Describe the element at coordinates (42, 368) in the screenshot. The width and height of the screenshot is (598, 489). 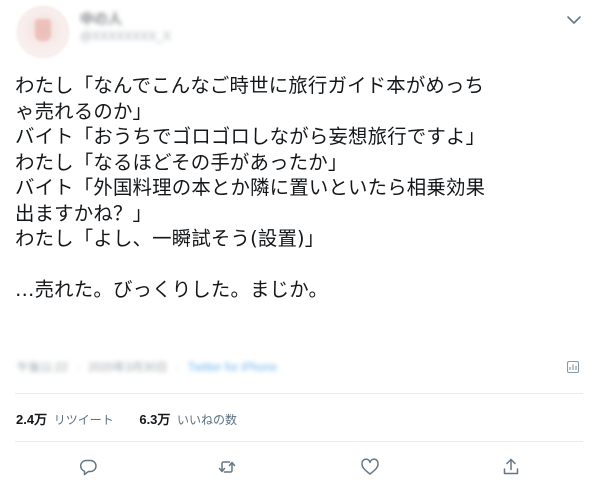
I see `tweet-time: 午後11:22` at that location.